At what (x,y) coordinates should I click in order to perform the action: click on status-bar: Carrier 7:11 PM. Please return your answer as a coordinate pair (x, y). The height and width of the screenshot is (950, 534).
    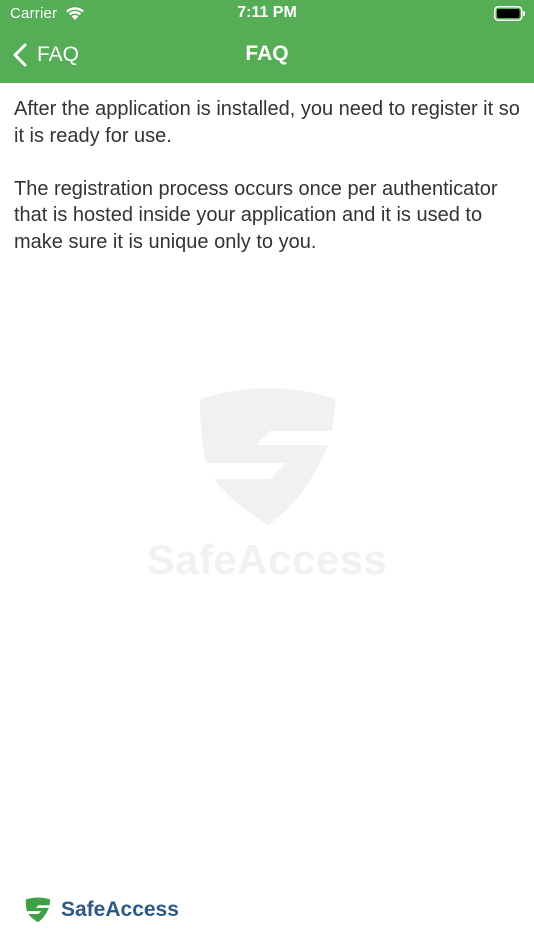
    Looking at the image, I should click on (267, 14).